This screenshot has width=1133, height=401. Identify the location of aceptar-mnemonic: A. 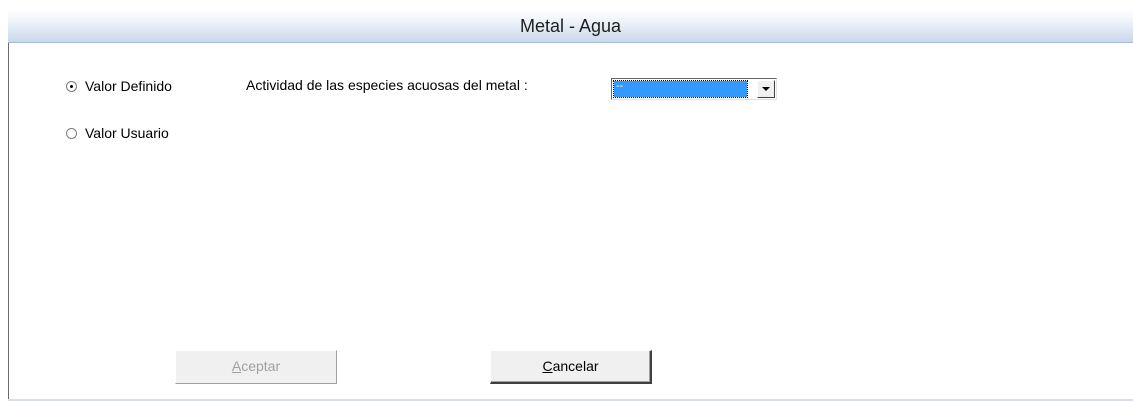
(236, 366).